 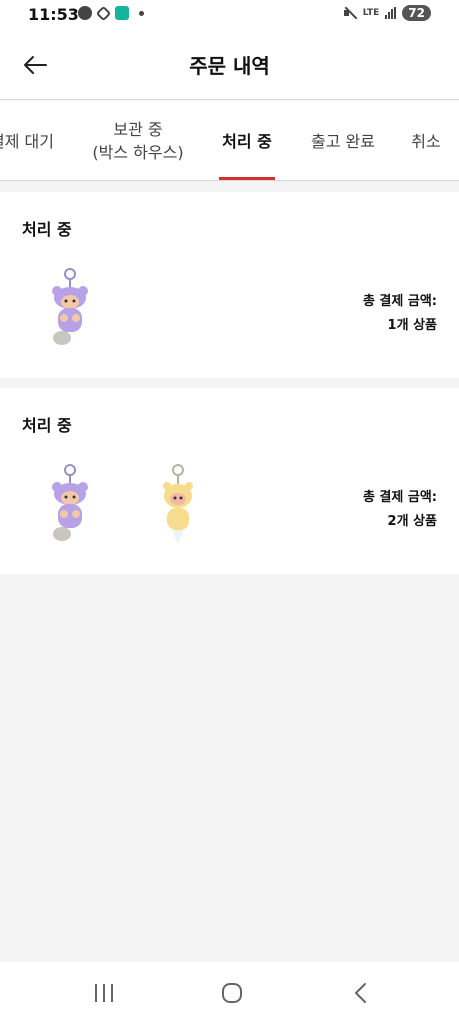 I want to click on recent-apps-icon, so click(x=104, y=993).